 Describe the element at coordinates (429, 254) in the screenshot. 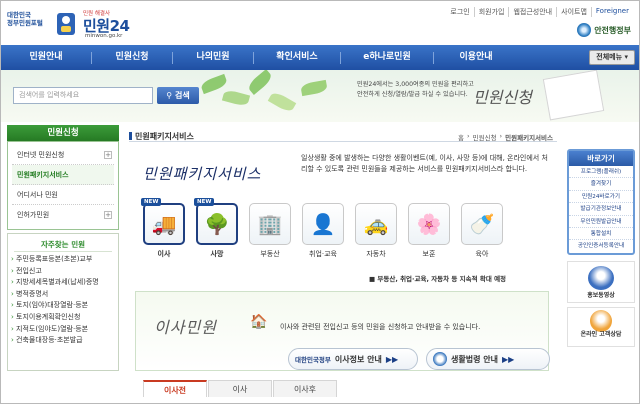

I see `event-label: 보훈` at that location.